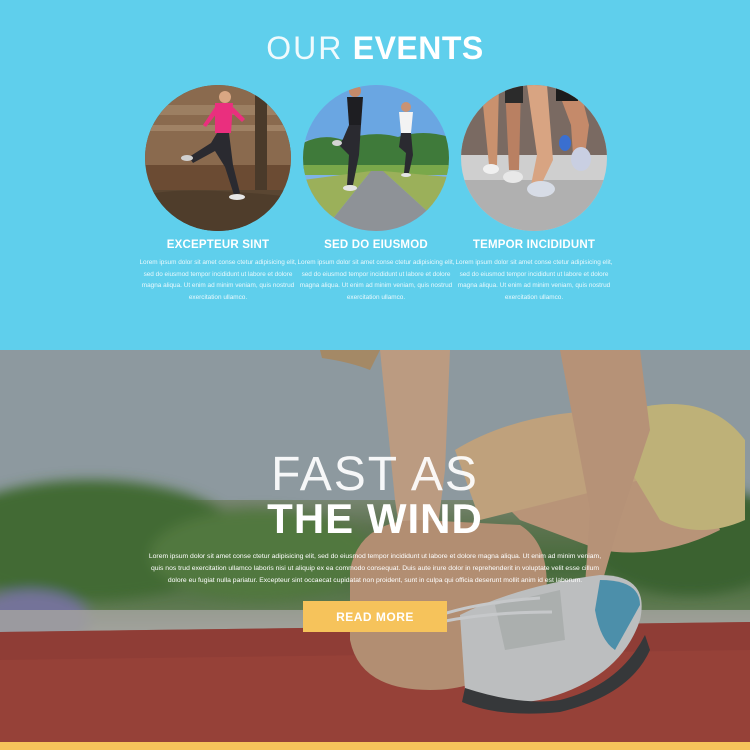 Image resolution: width=750 pixels, height=750 pixels. What do you see at coordinates (418, 48) in the screenshot?
I see `events-heading-bold: EVENTS` at bounding box center [418, 48].